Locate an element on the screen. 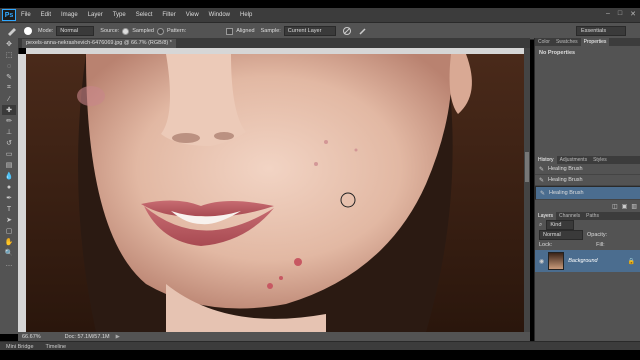 The image size is (640, 360). tab-paths: Paths is located at coordinates (592, 216).